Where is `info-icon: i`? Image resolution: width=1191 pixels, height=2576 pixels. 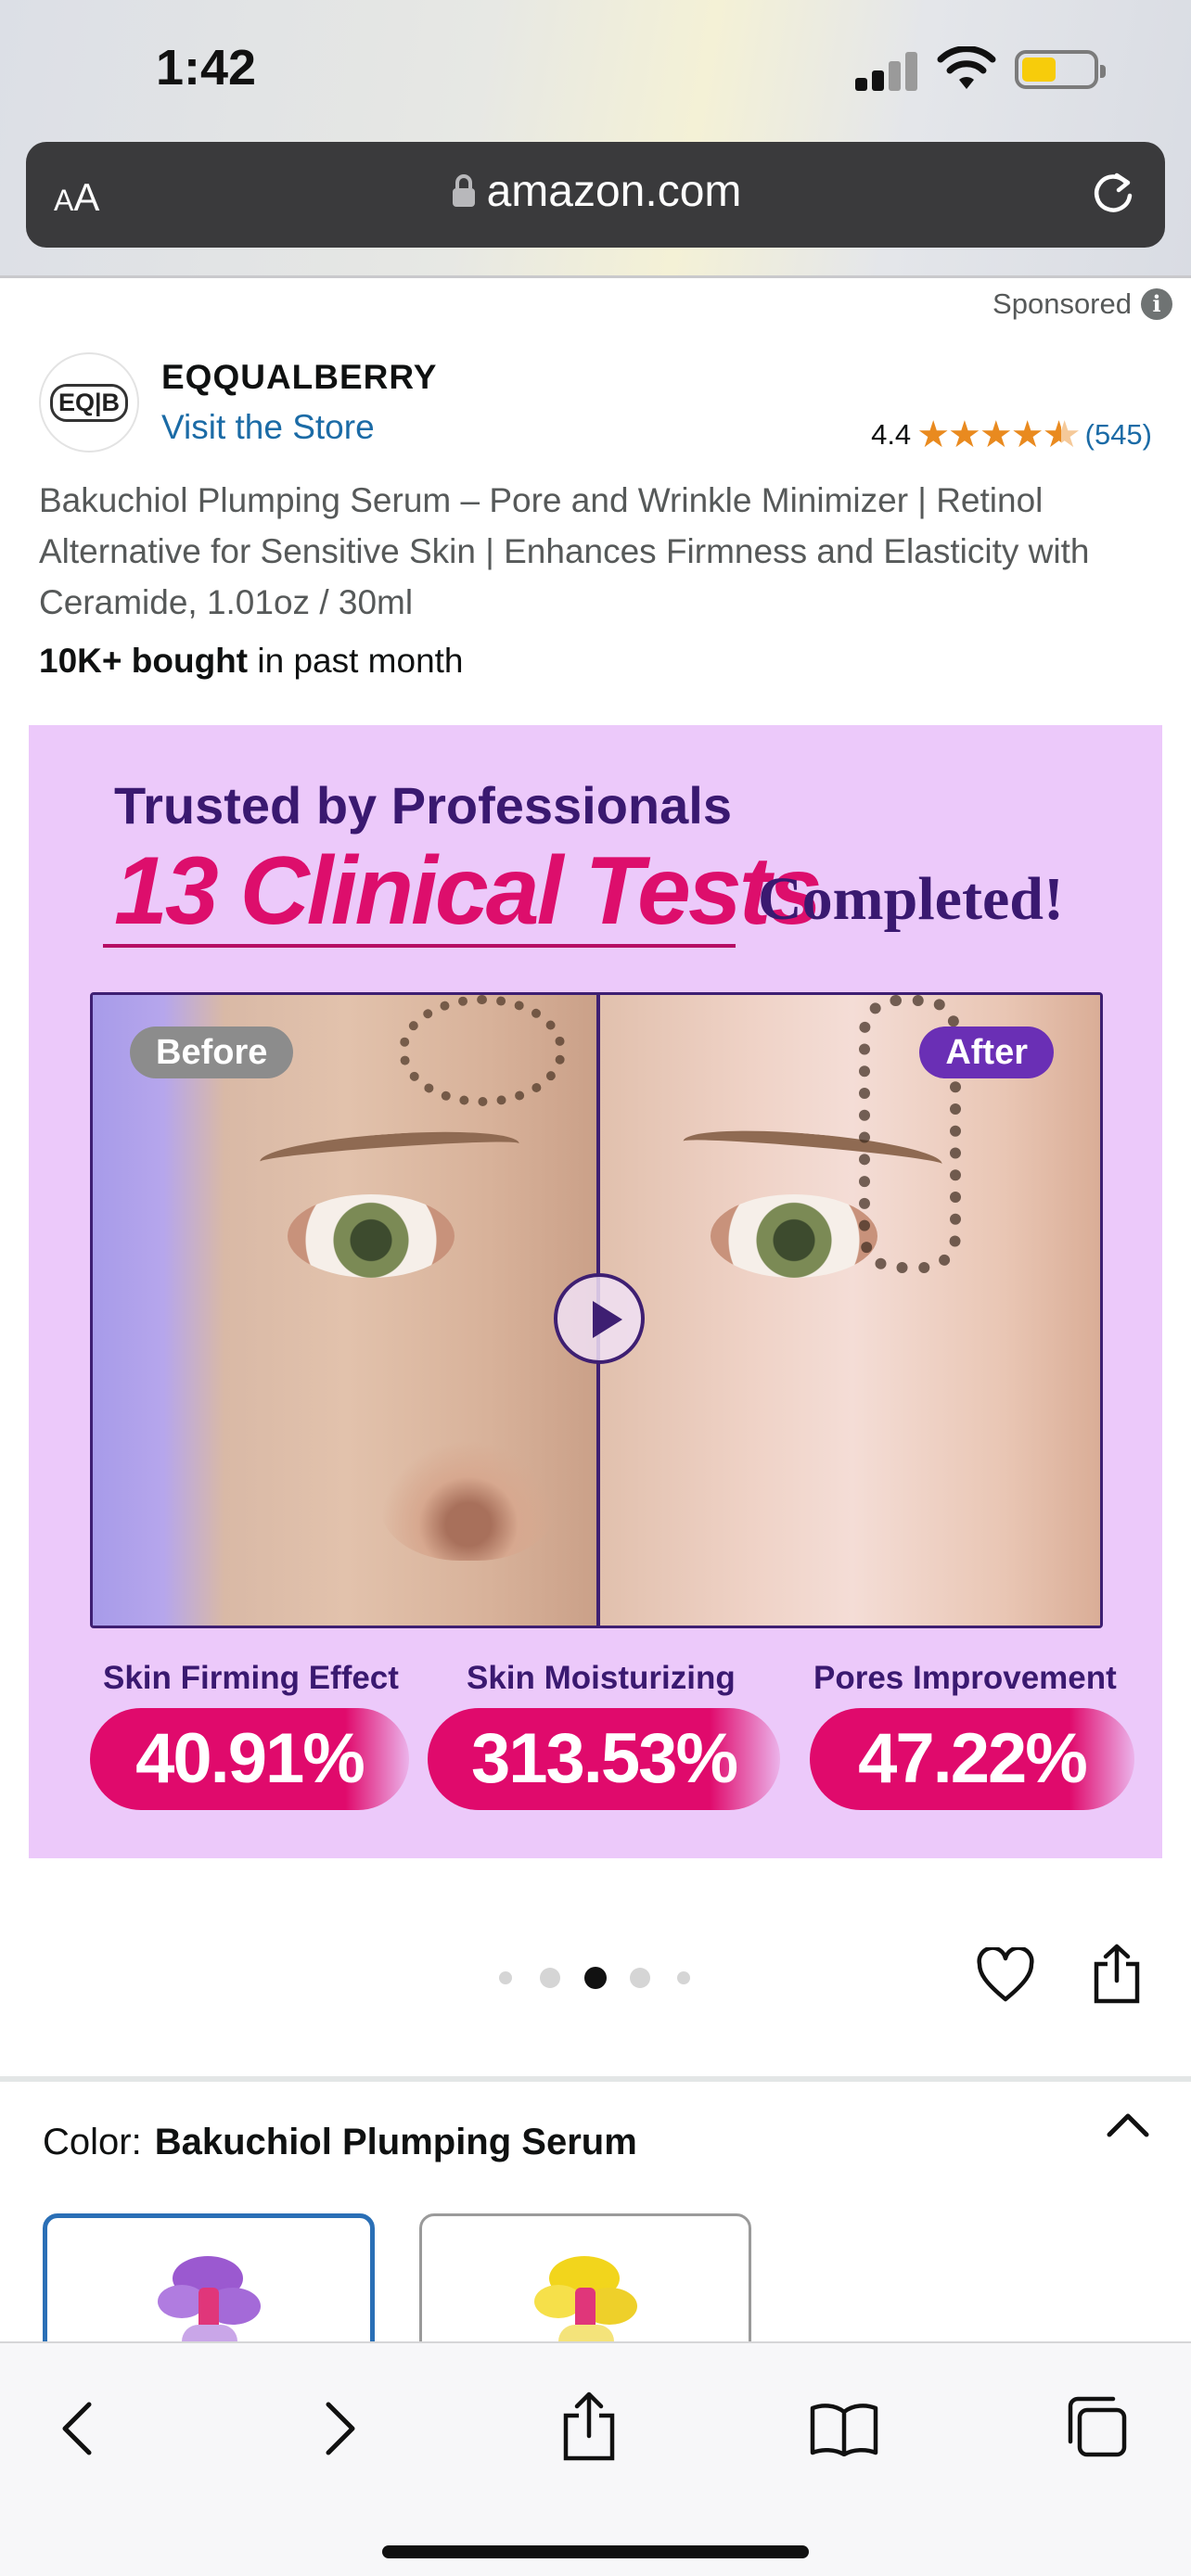
info-icon: i is located at coordinates (1156, 304).